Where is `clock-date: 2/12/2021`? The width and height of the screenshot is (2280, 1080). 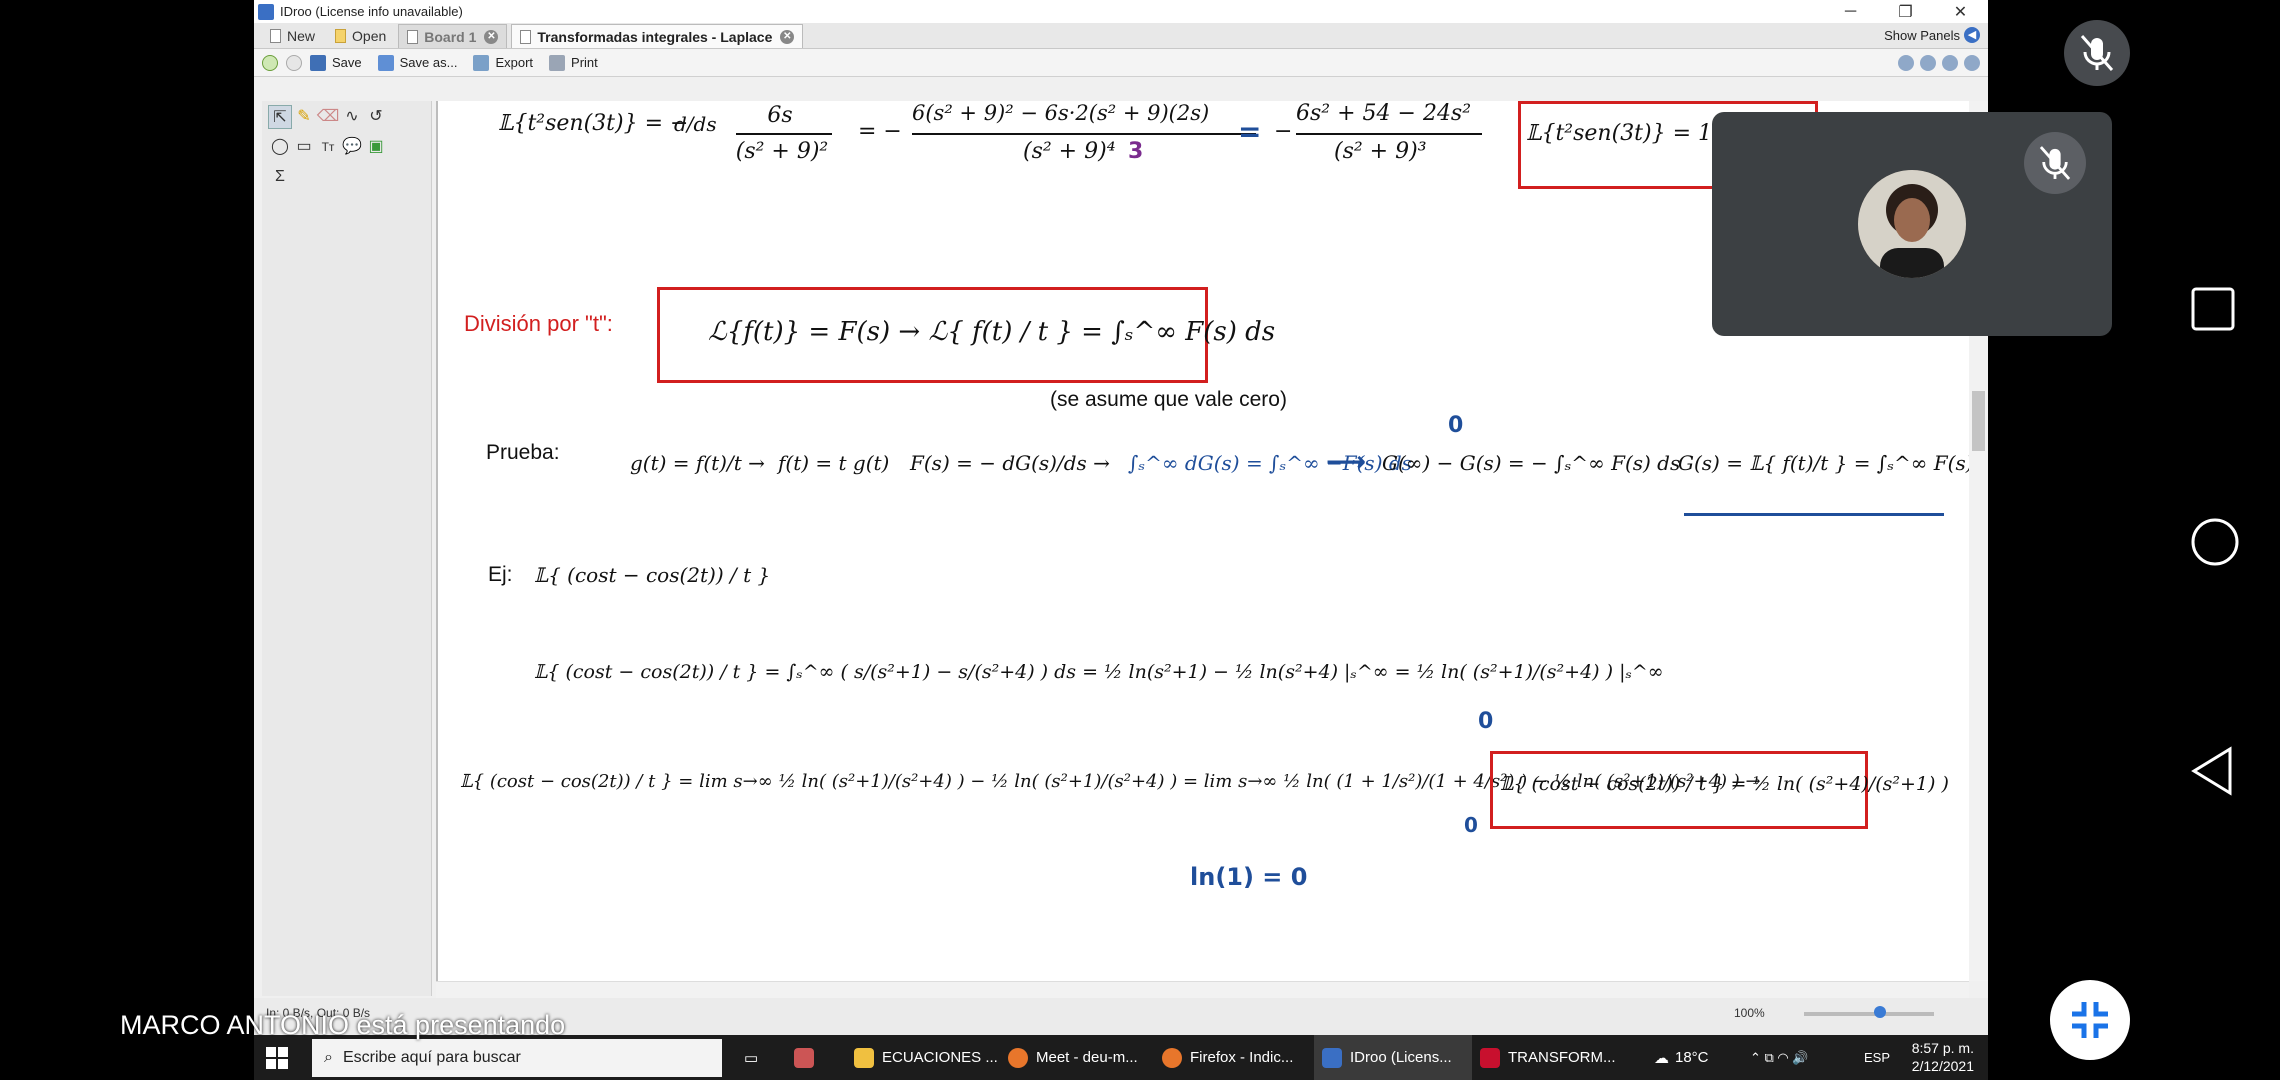
clock-date: 2/12/2021 is located at coordinates (1942, 1066).